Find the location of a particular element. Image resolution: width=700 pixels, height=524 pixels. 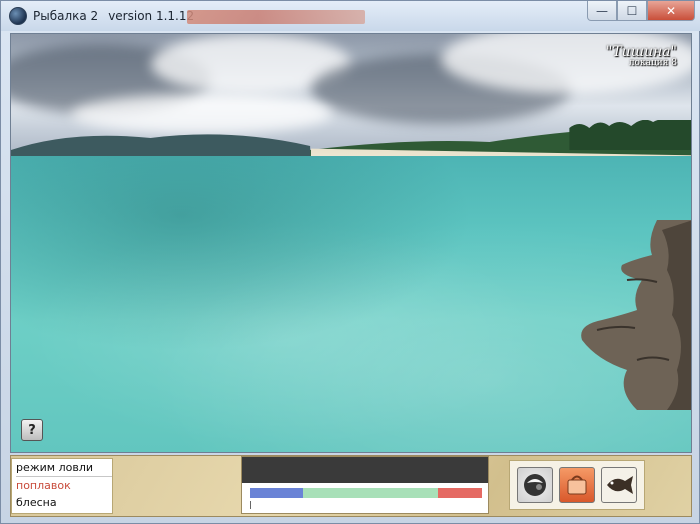

window-title: Рыбалка 2 version 1.1.12 is located at coordinates (113, 16).